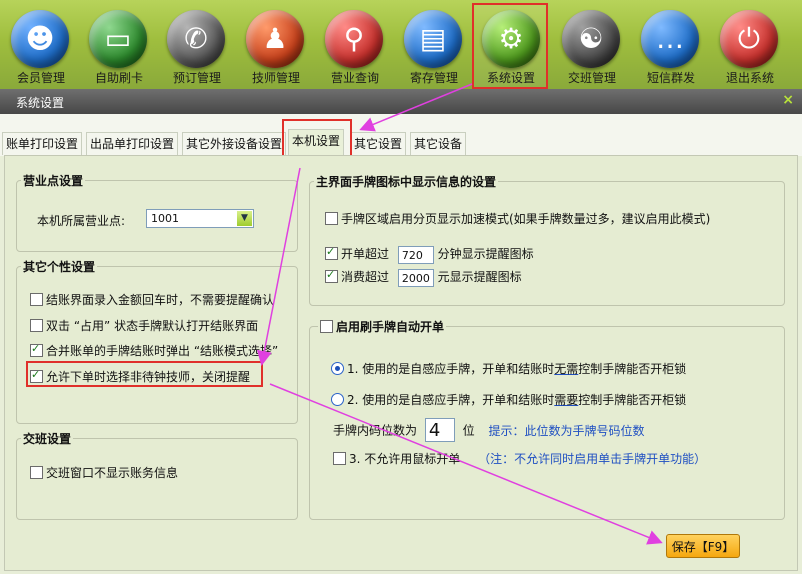 Image resolution: width=802 pixels, height=574 pixels. I want to click on toolbar-settings-button: ⚙ 系统设置, so click(510, 46).